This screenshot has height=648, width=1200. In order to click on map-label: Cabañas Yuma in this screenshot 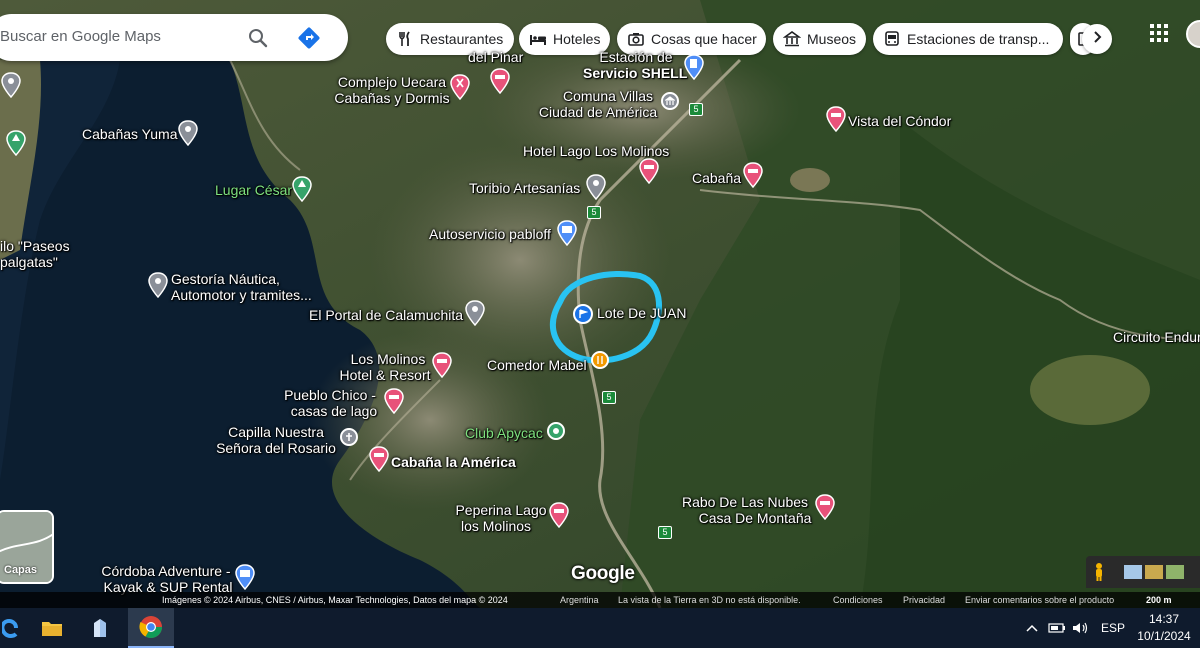, I will do `click(129, 134)`.